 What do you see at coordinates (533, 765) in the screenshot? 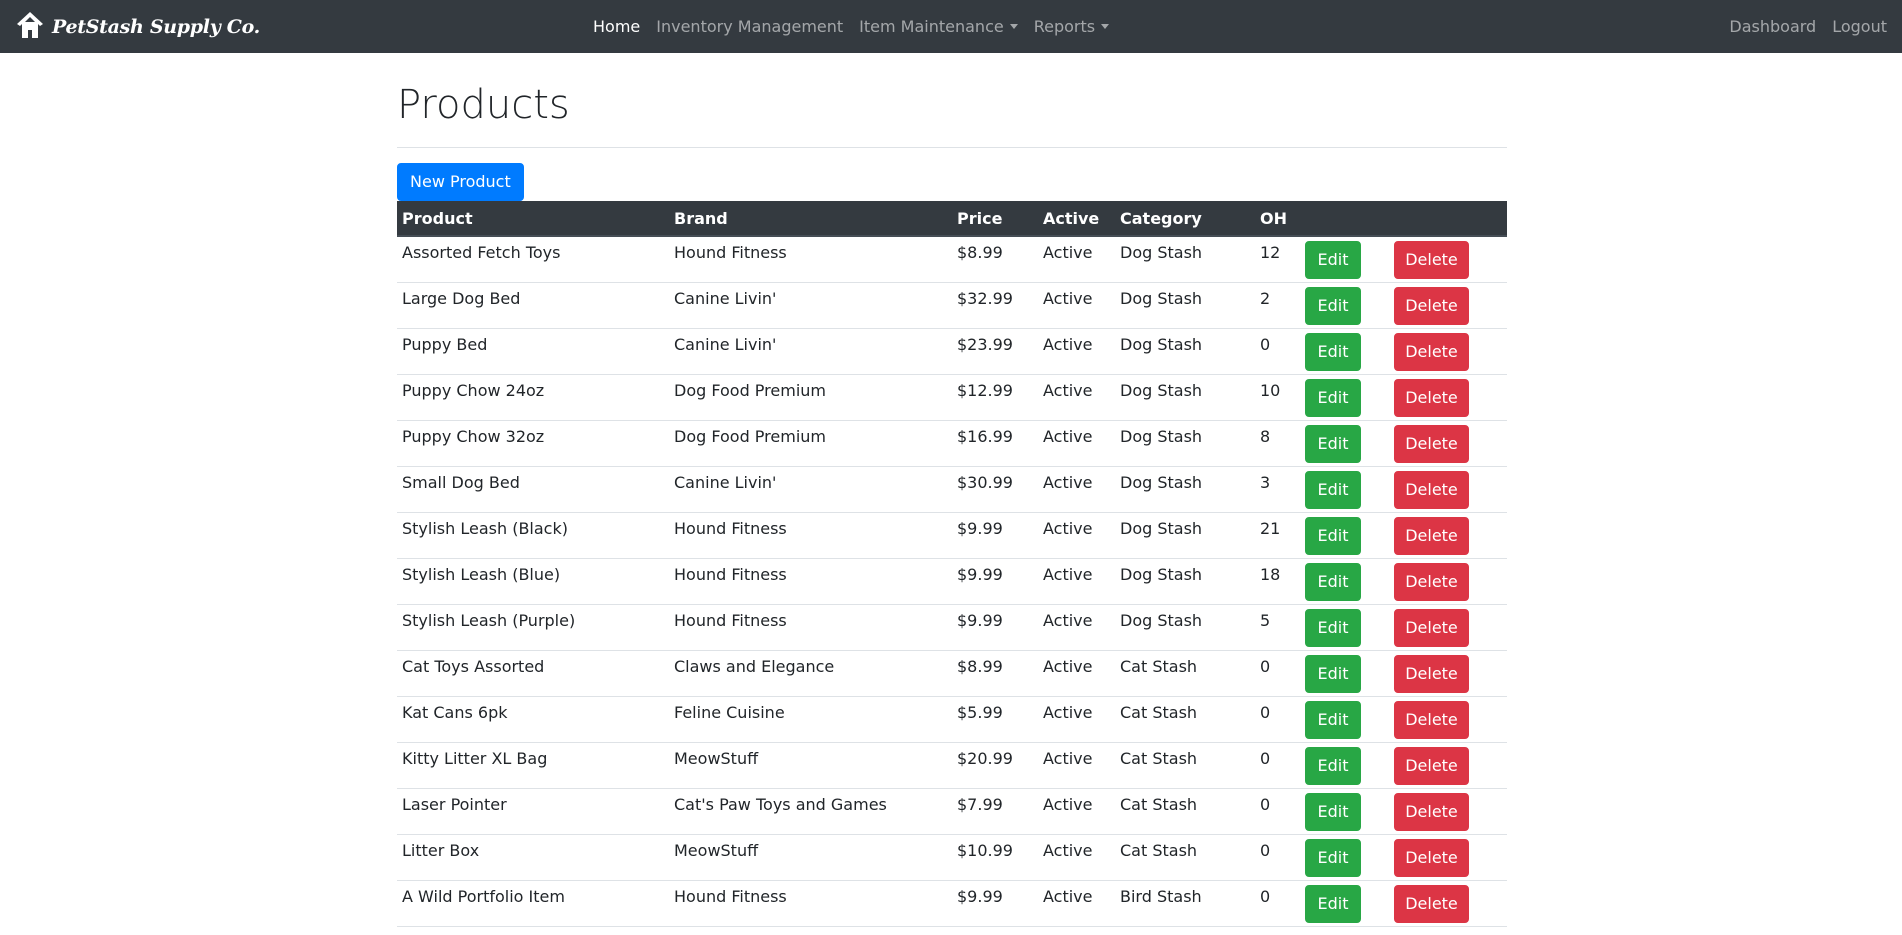
I see `cell-product: Kitty Litter XL Bag` at bounding box center [533, 765].